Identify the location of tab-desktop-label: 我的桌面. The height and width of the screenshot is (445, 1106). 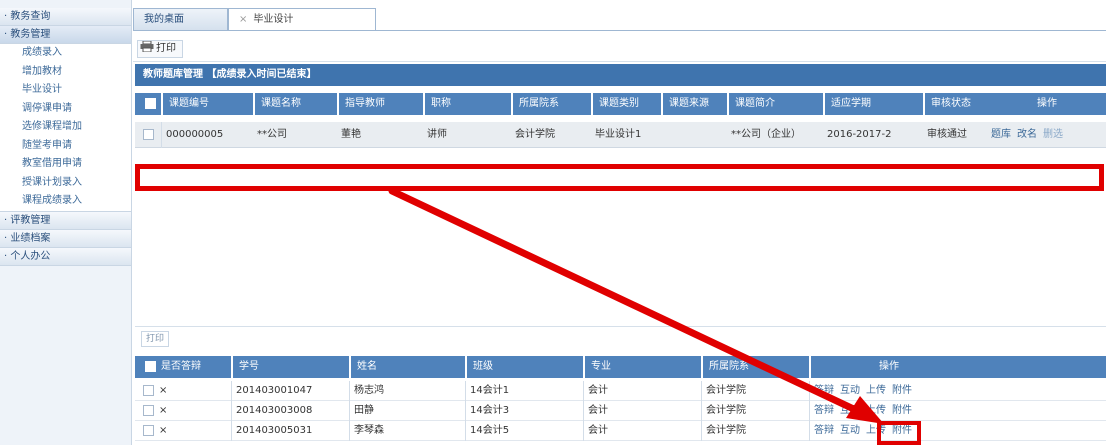
(164, 19).